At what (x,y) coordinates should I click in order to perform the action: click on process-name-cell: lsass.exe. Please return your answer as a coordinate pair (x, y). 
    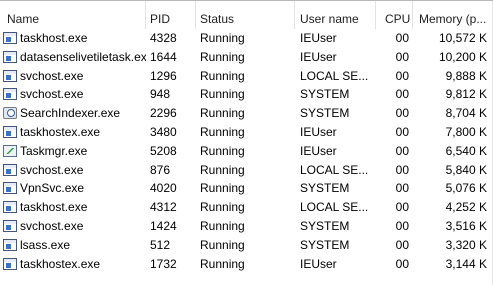
    Looking at the image, I should click on (74, 245).